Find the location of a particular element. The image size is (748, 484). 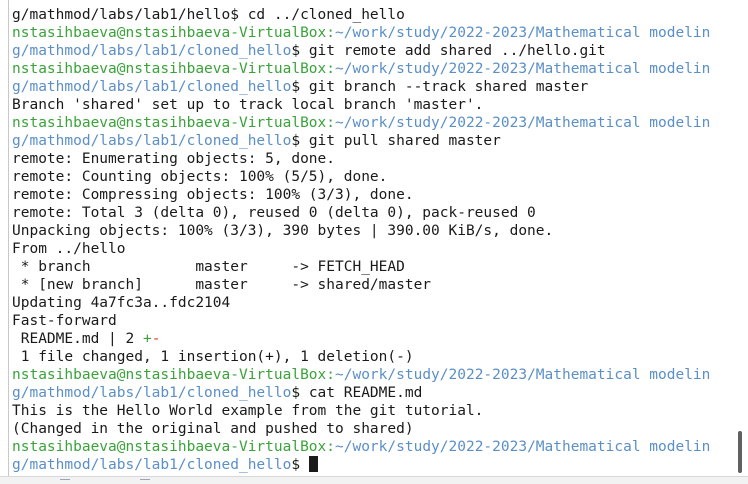

terminal-line: Fast-forward is located at coordinates (373, 321).